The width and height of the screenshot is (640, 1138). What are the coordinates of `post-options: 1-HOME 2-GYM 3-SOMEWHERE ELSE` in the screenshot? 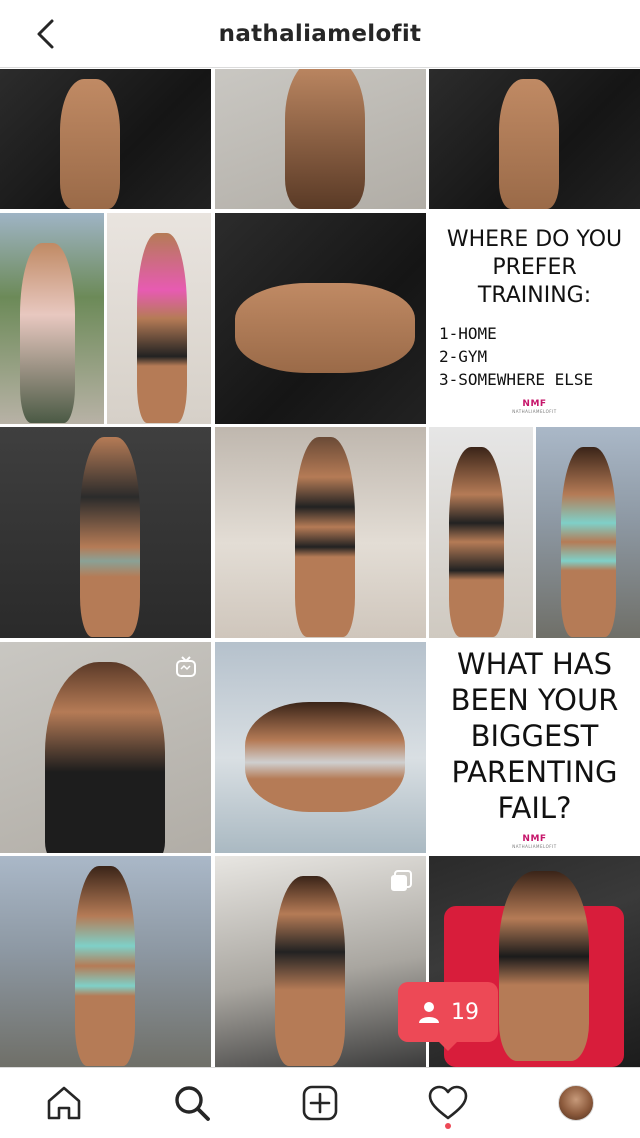 It's located at (516, 356).